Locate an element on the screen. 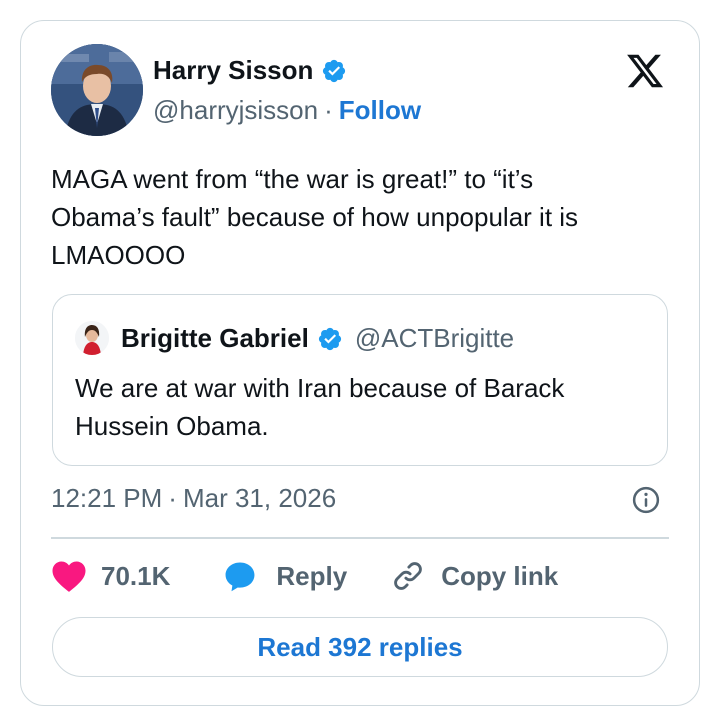 Image resolution: width=720 pixels, height=726 pixels. reply-label: Reply is located at coordinates (312, 575).